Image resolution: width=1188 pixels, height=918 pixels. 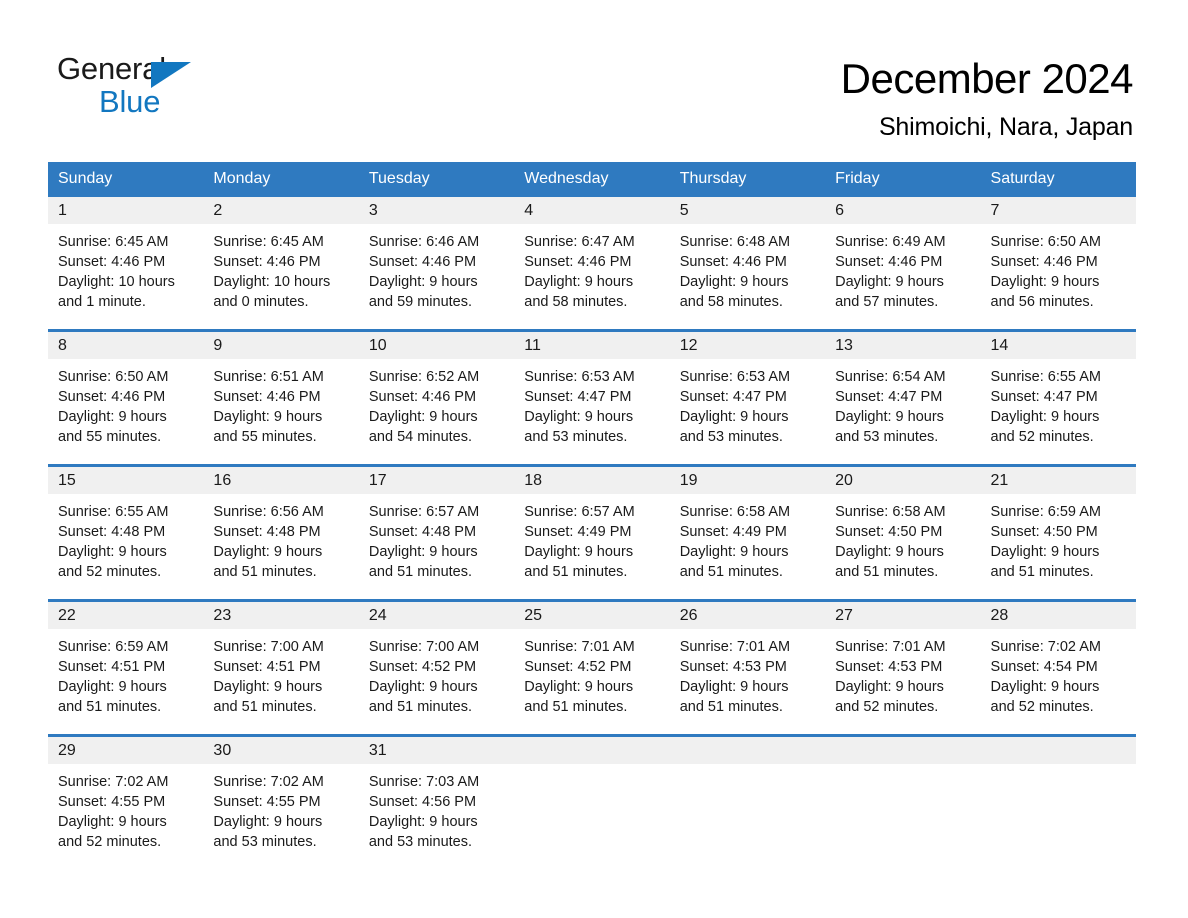 I want to click on daylight-text-2: and 53 minutes., so click(x=731, y=437).